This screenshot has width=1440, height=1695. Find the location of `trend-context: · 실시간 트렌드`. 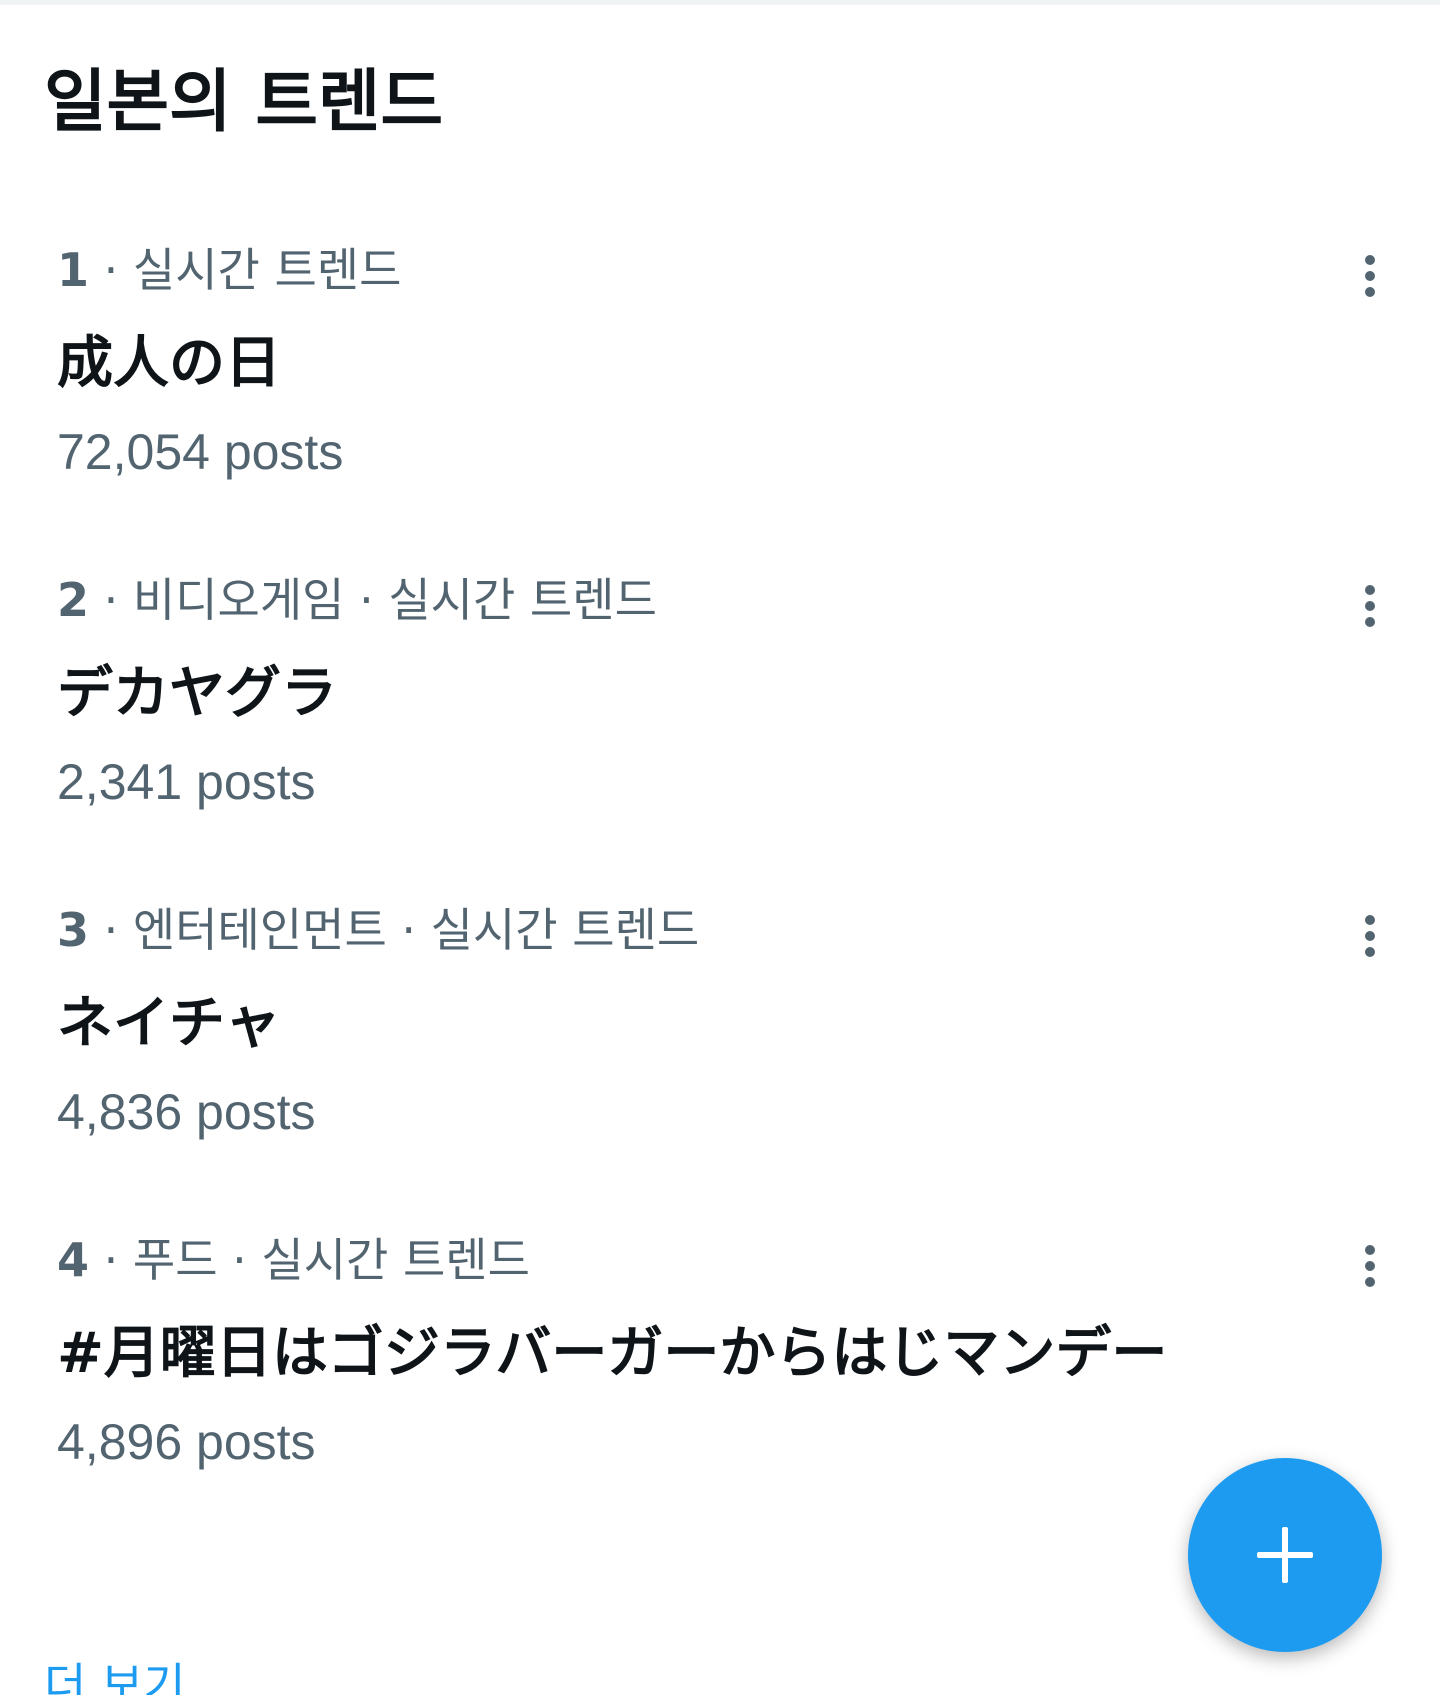

trend-context: · 실시간 트렌드 is located at coordinates (245, 270).